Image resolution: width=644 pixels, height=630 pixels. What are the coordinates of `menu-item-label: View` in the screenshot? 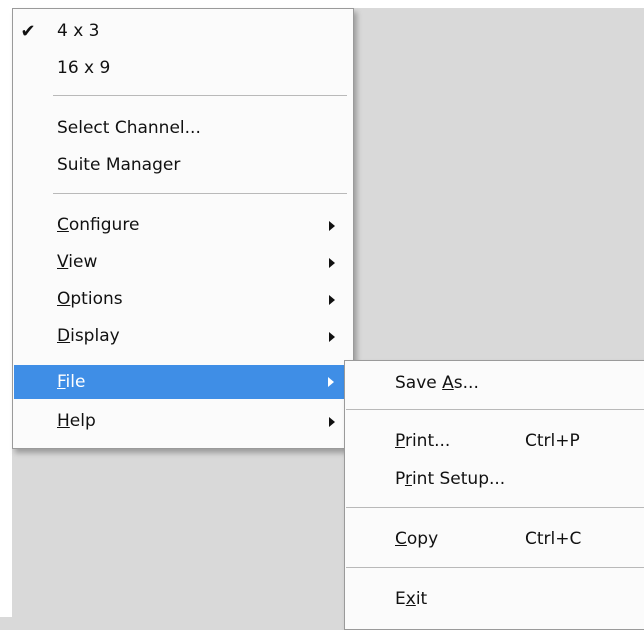 It's located at (77, 262).